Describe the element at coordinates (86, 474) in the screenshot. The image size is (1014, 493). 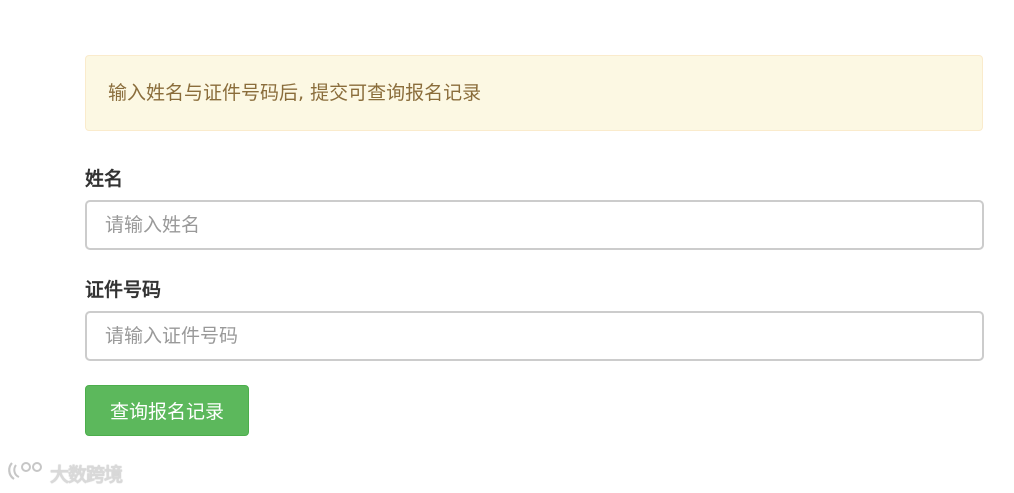
I see `watermark-text: 大数跨境` at that location.